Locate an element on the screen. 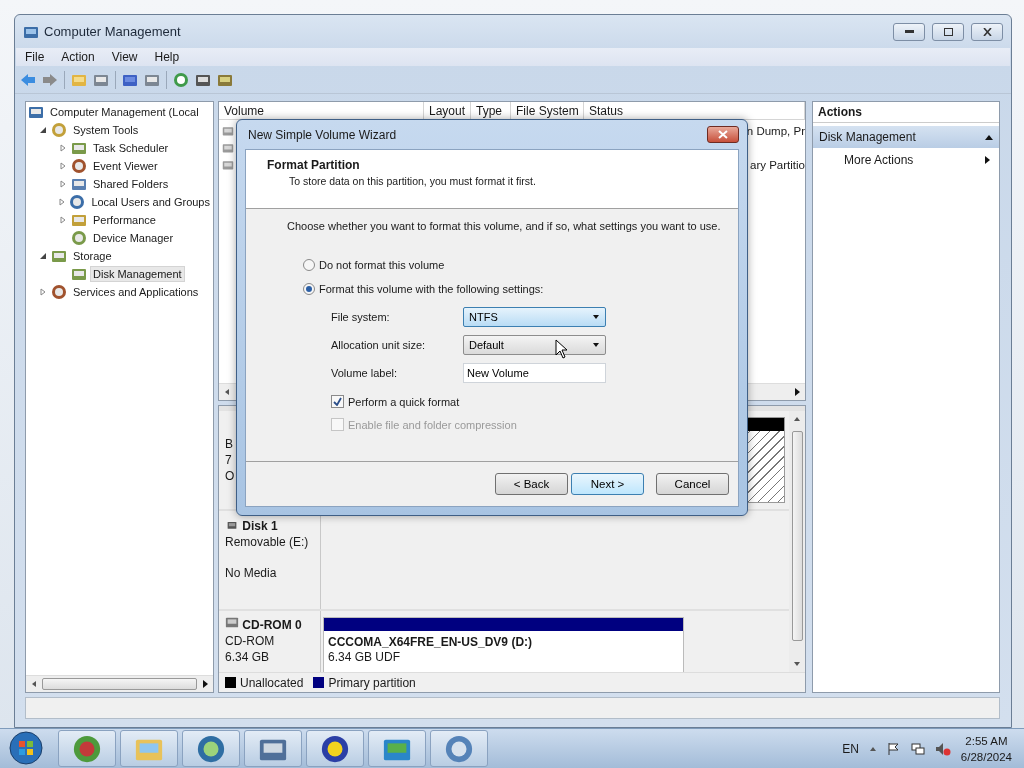 The width and height of the screenshot is (1024, 768). tree-item: Task Scheduler is located at coordinates (131, 148).